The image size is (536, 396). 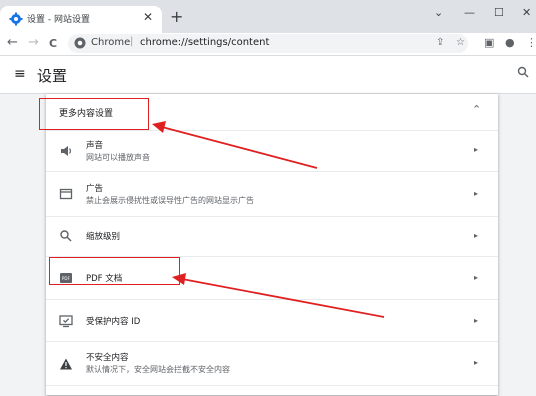 I want to click on tab-settings: 设置 - 网站设置 ✕, so click(x=81, y=19).